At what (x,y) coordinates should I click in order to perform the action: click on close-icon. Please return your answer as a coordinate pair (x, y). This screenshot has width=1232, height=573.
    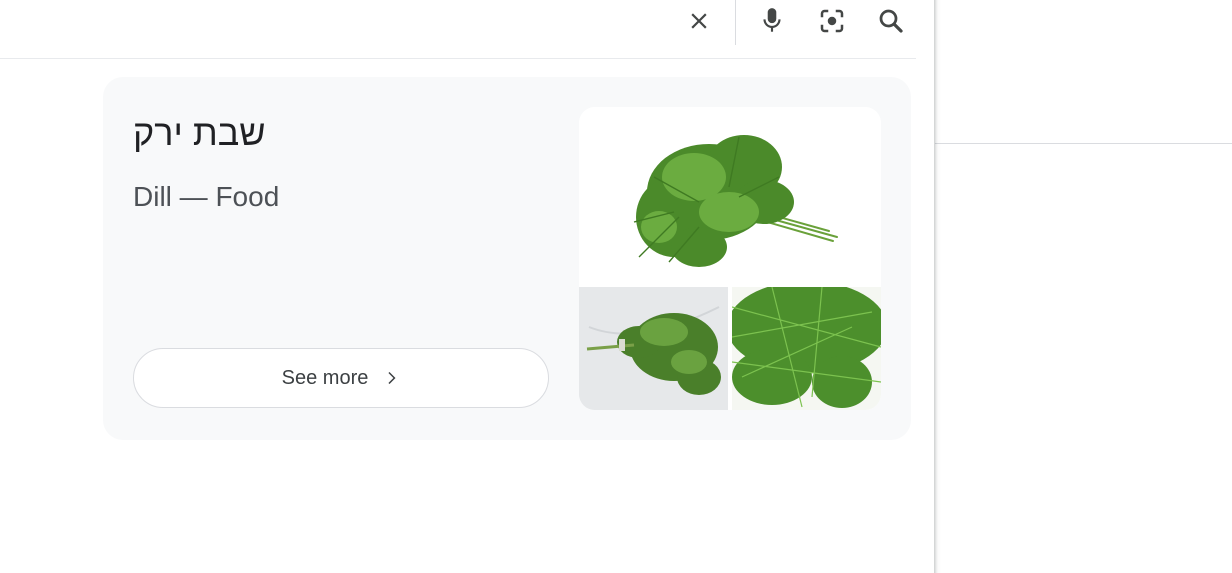
    Looking at the image, I should click on (699, 21).